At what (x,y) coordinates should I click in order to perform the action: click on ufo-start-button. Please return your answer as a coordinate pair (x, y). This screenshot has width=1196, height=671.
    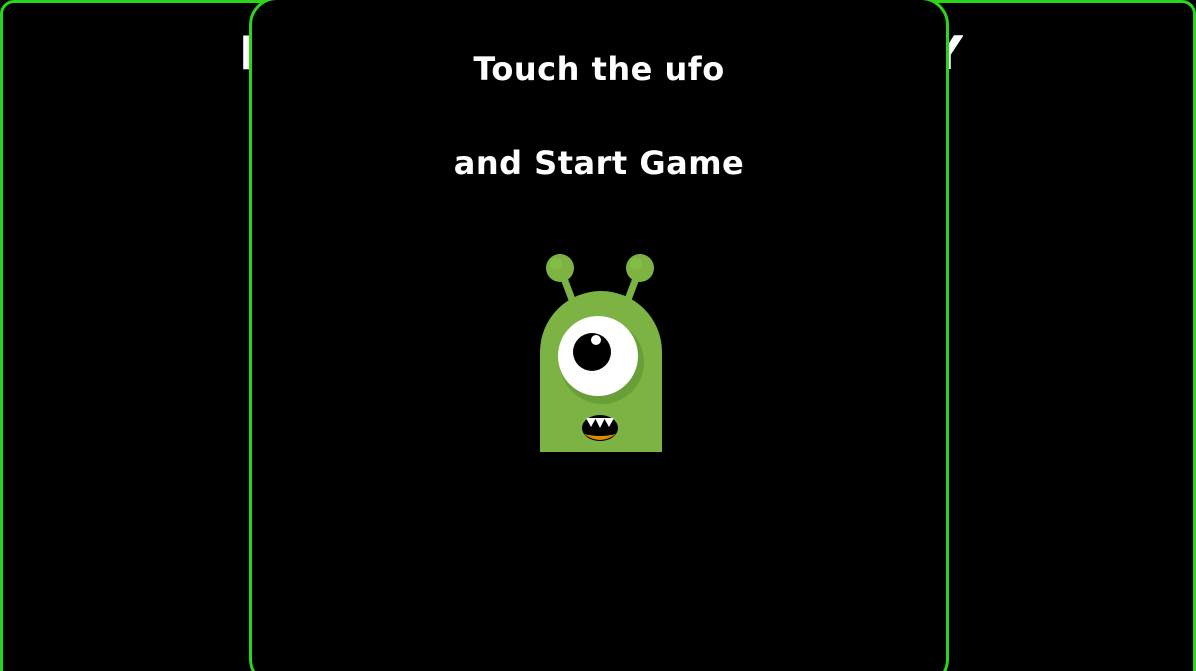
    Looking at the image, I should click on (601, 353).